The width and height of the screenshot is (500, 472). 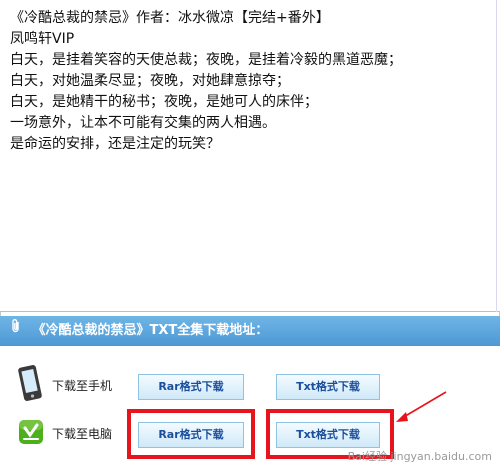 I want to click on download-check-icon, so click(x=31, y=432).